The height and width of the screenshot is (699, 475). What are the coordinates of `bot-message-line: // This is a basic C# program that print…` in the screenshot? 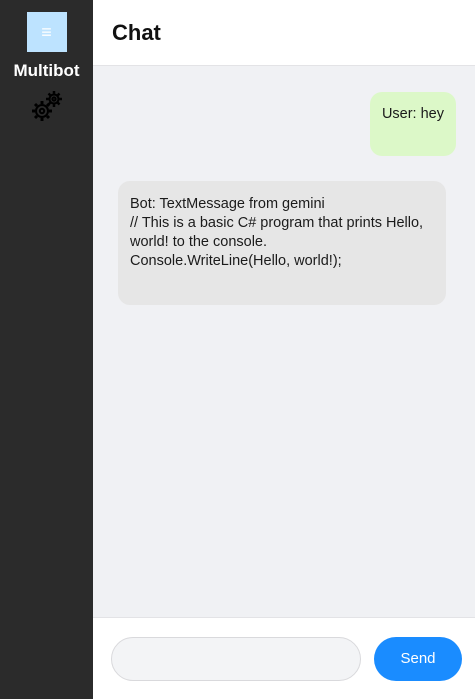 It's located at (277, 223).